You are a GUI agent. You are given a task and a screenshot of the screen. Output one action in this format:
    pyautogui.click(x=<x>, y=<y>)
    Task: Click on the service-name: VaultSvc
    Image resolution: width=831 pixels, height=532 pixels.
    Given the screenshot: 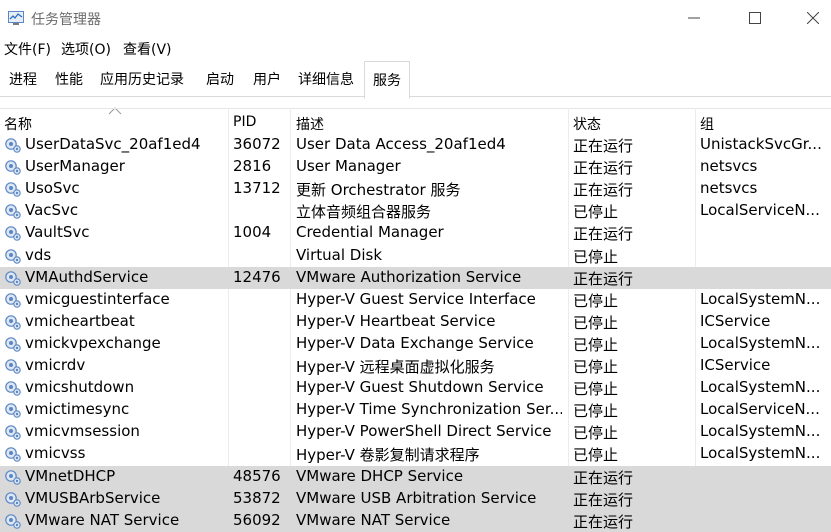 What is the action you would take?
    pyautogui.click(x=57, y=232)
    